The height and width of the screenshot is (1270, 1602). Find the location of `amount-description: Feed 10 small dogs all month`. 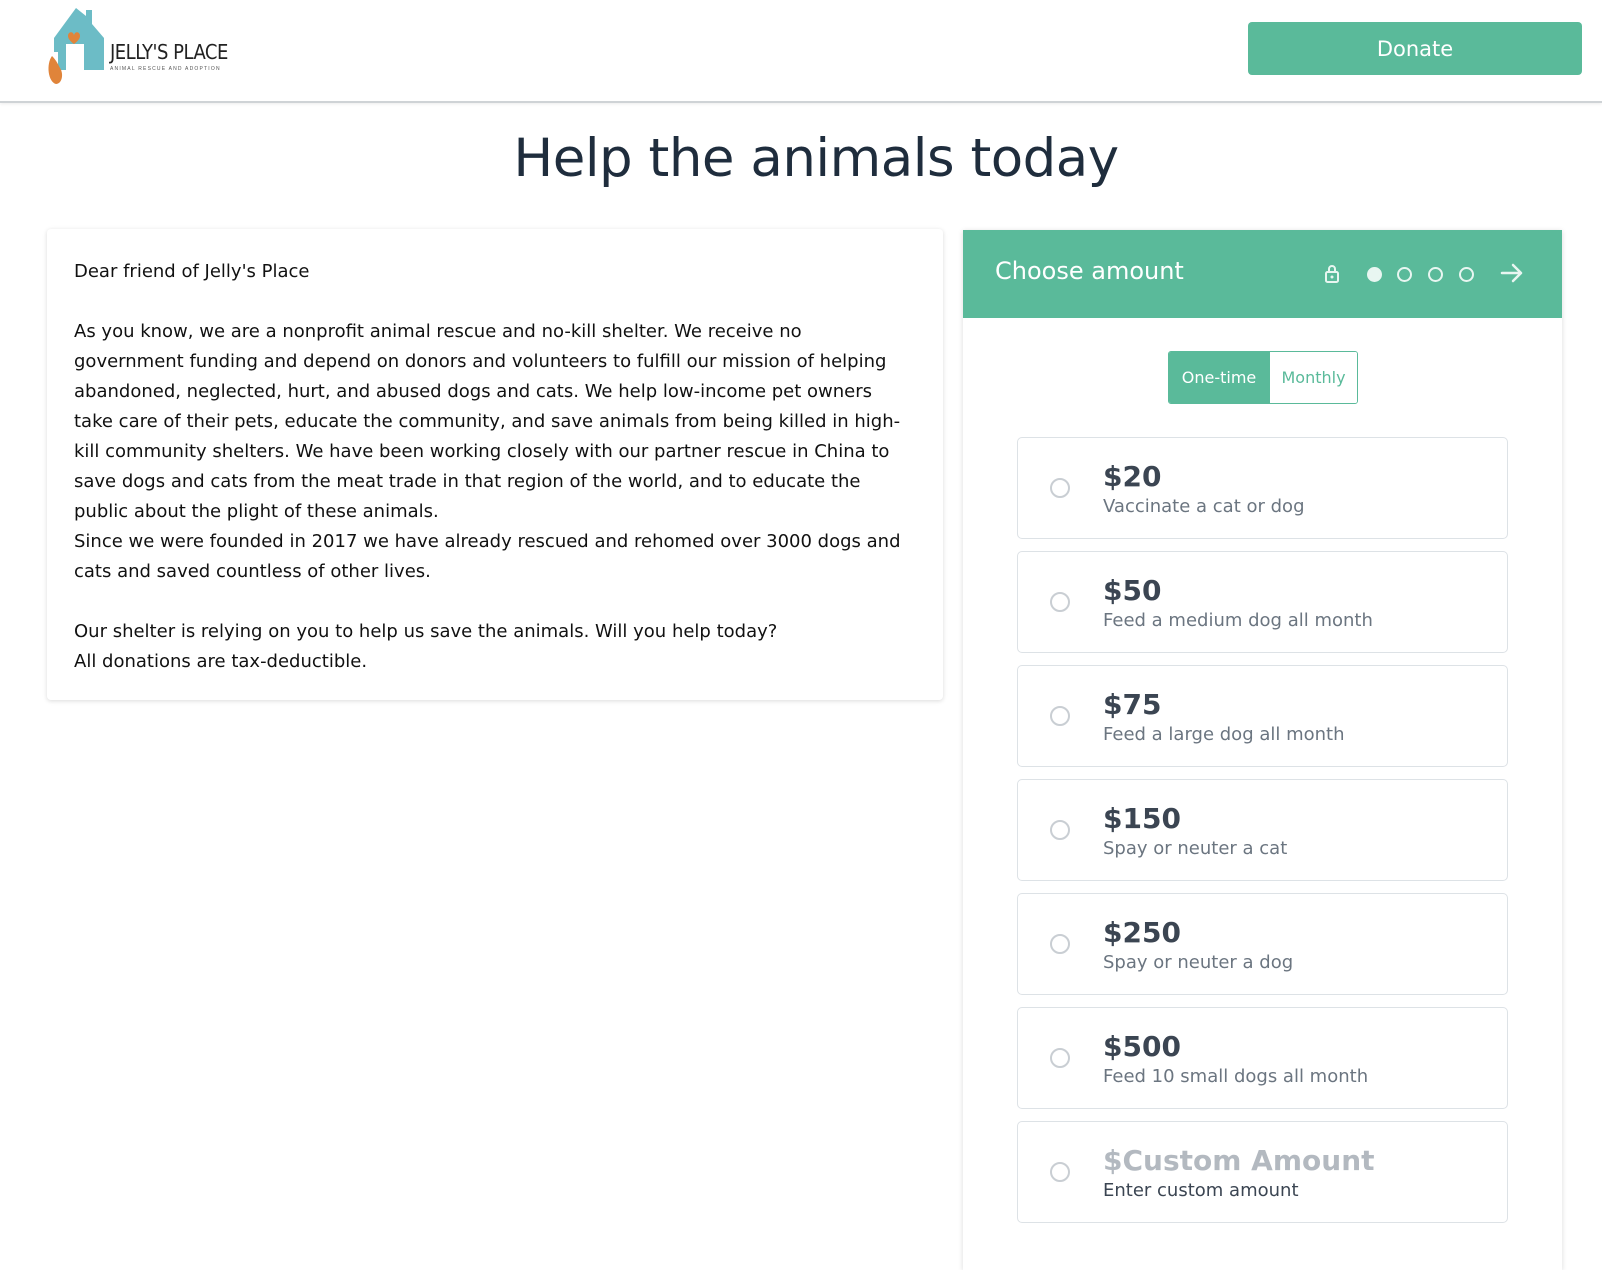

amount-description: Feed 10 small dogs all month is located at coordinates (1236, 1076).